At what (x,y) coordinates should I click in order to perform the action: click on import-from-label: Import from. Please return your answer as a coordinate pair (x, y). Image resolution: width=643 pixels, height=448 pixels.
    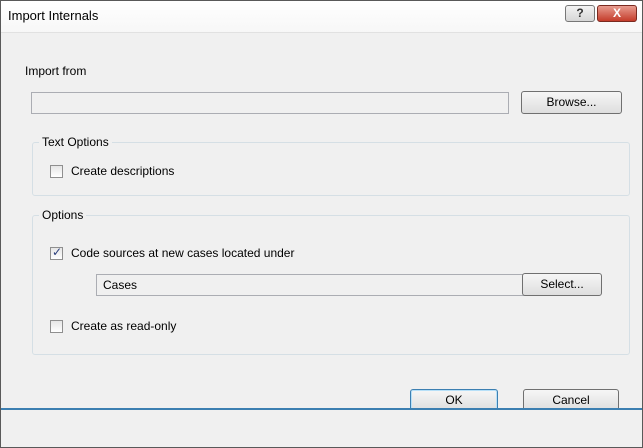
    Looking at the image, I should click on (56, 71).